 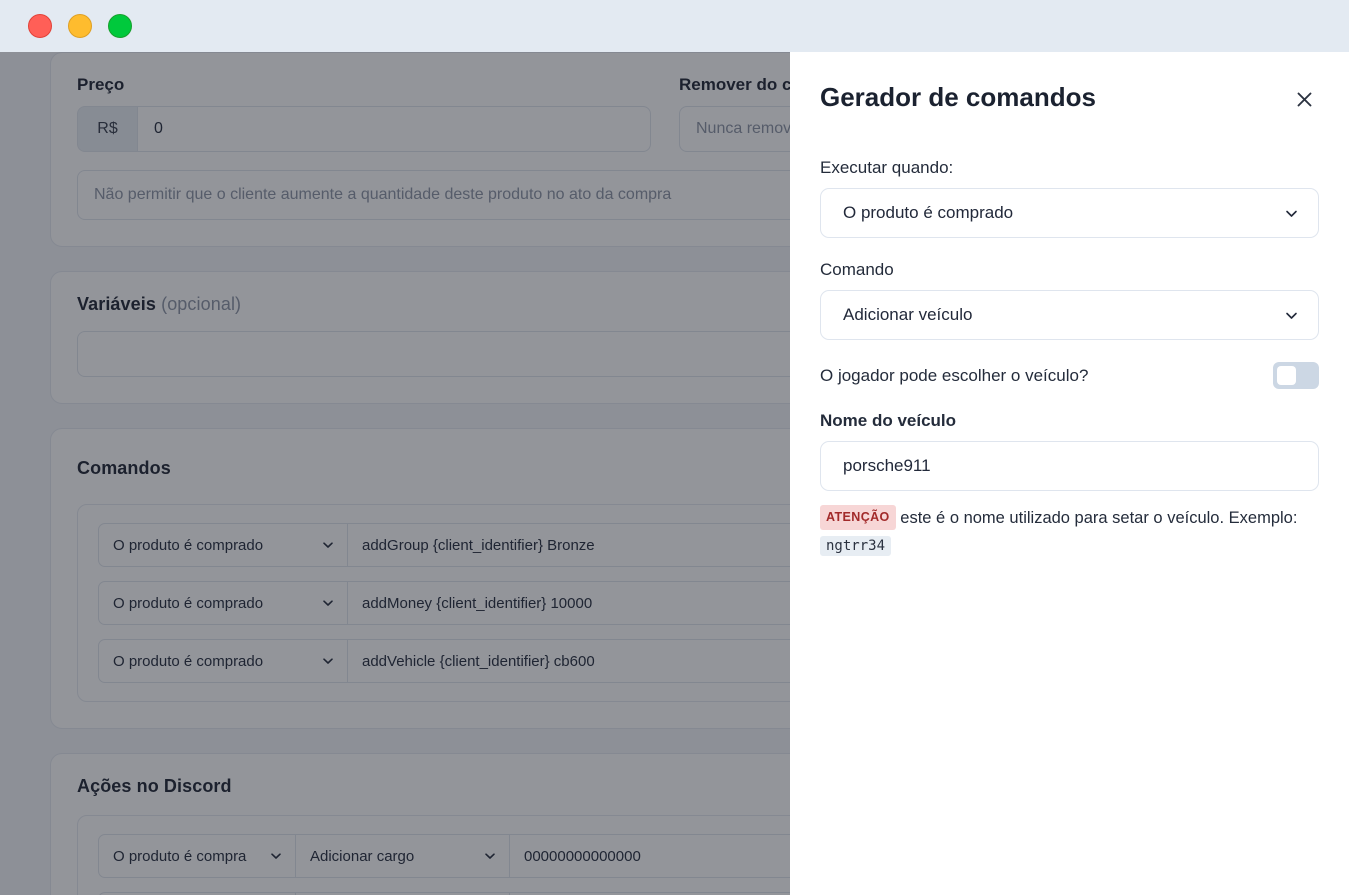 I want to click on execute-when-label: Executar quando:, so click(x=887, y=167).